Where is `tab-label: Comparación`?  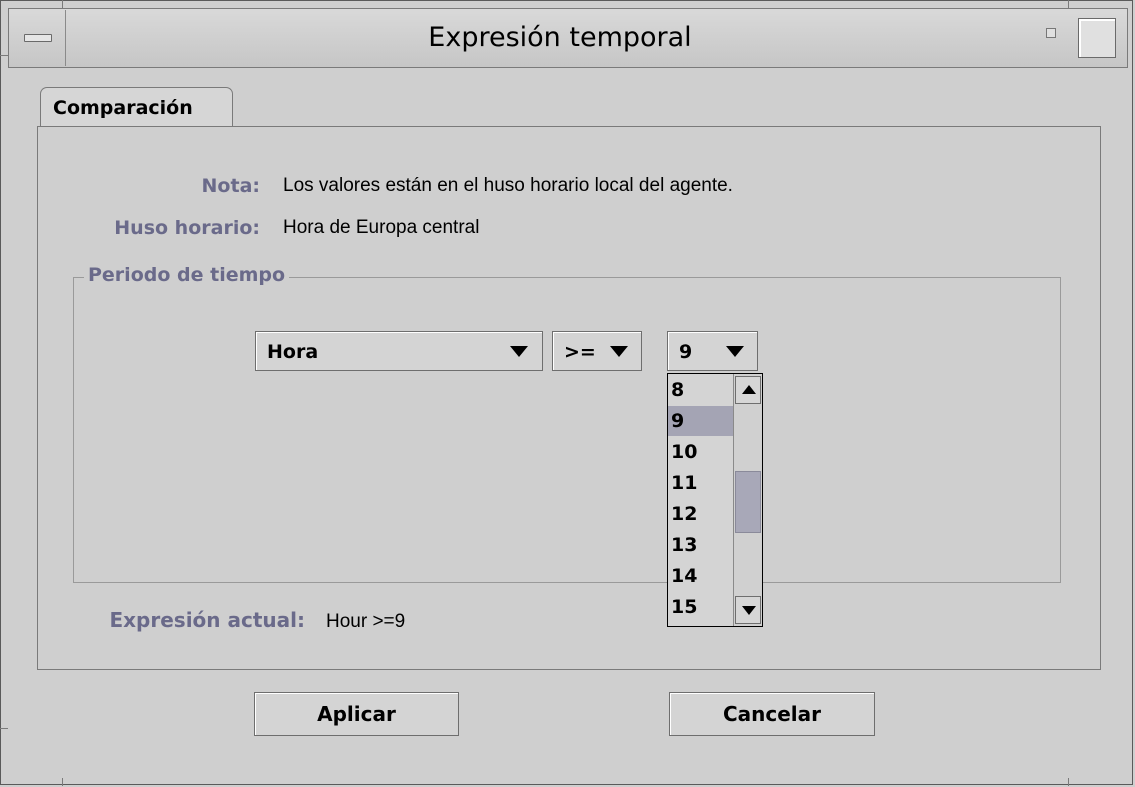
tab-label: Comparación is located at coordinates (123, 108).